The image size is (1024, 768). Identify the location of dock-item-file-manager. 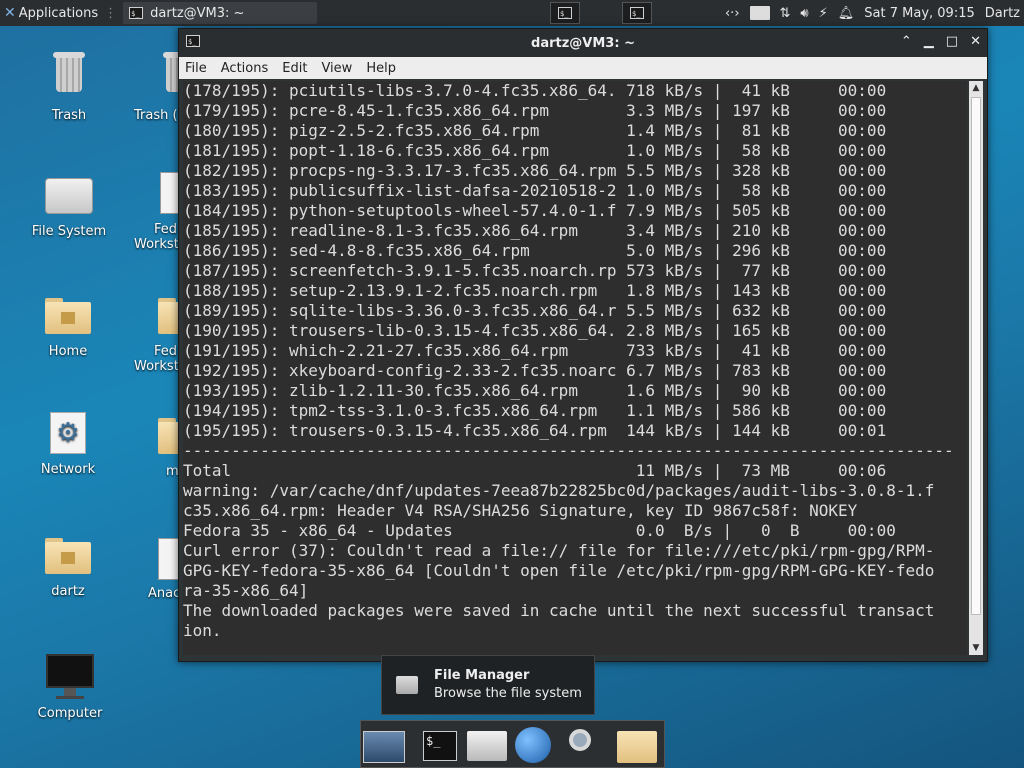
(488, 746).